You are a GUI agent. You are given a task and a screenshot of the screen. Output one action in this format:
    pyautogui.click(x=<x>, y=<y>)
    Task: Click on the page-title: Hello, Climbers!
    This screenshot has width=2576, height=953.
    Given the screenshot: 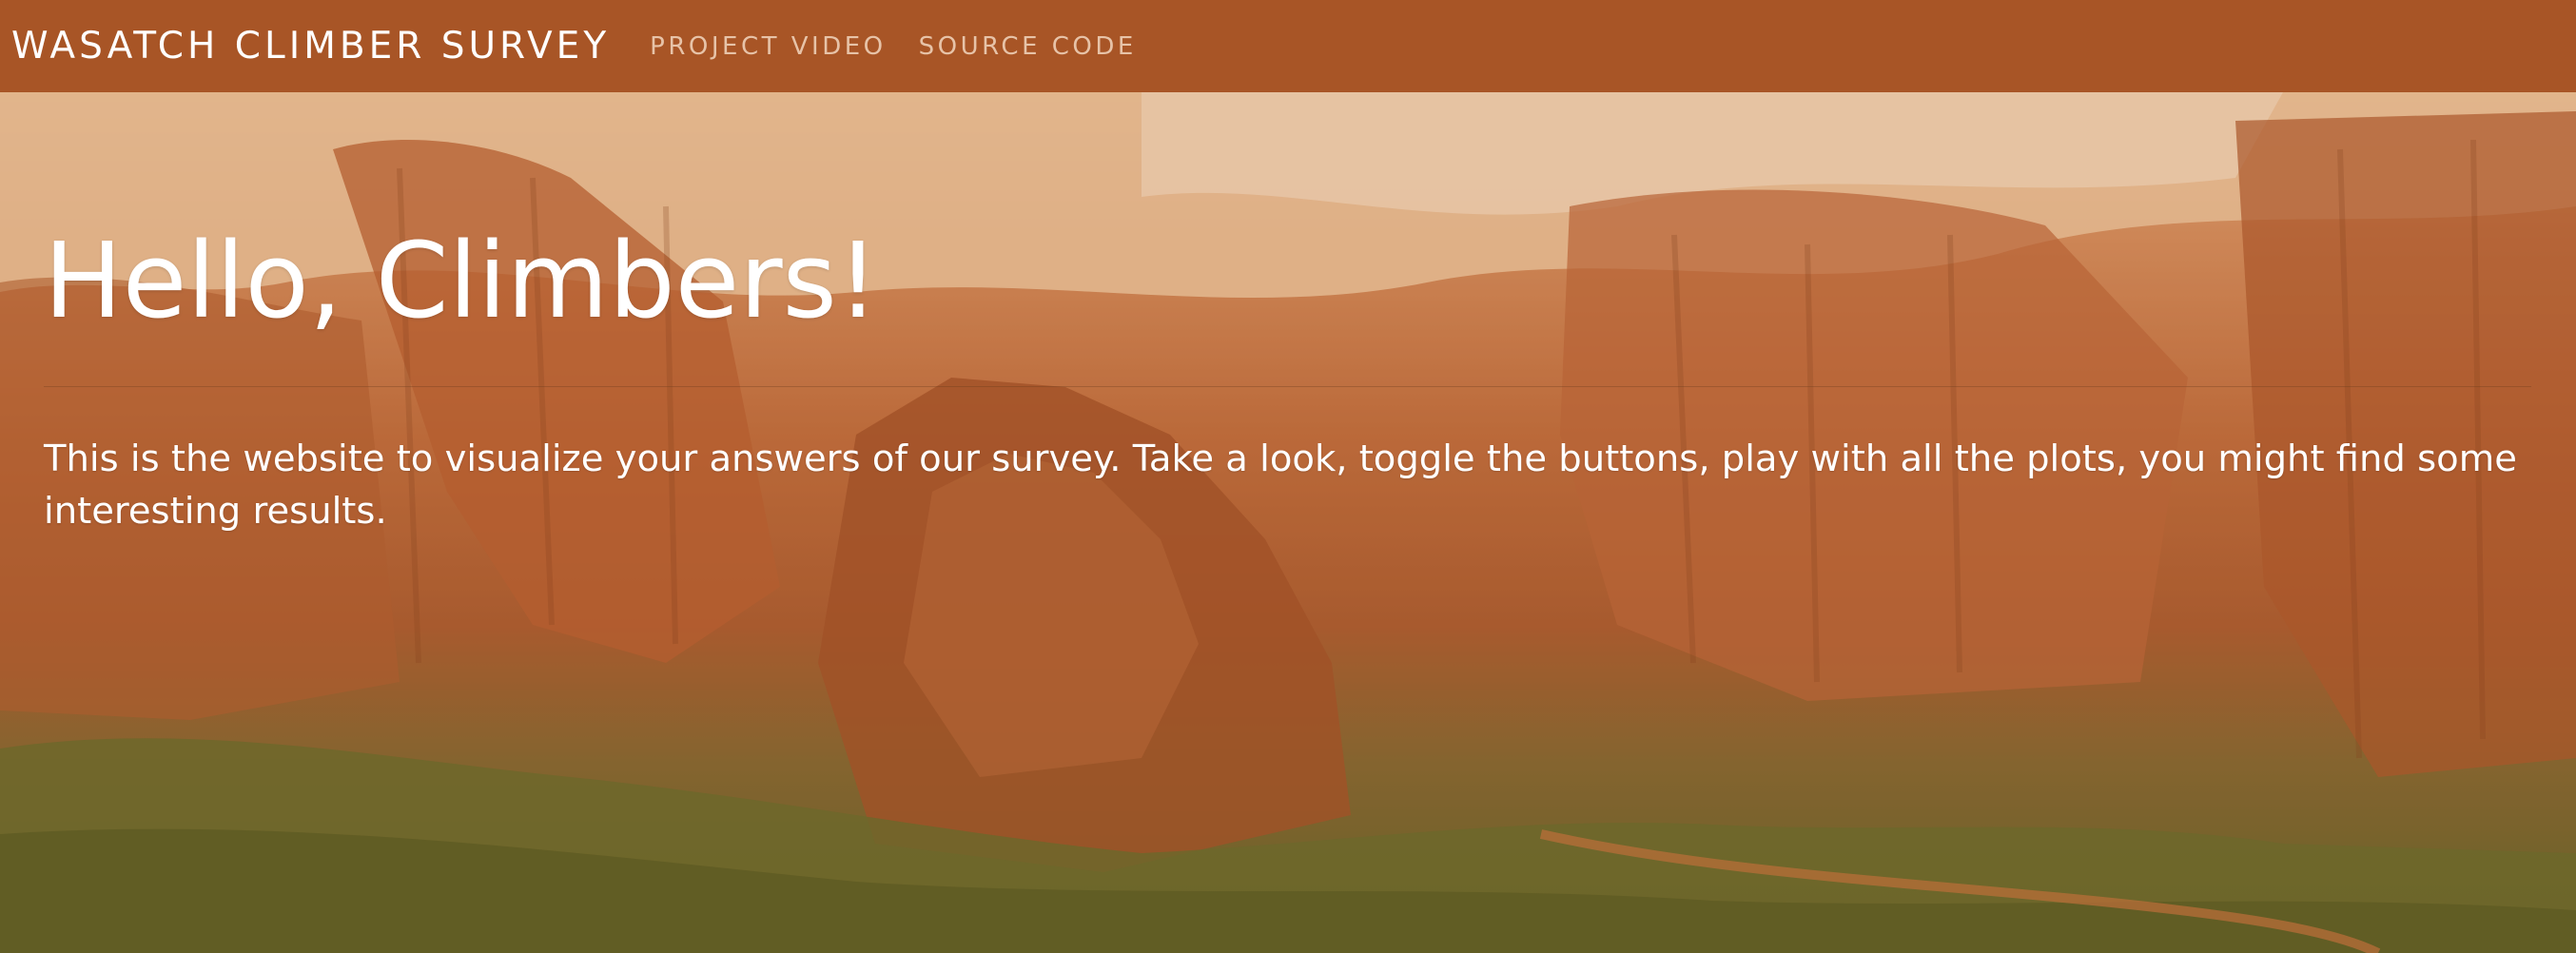 What is the action you would take?
    pyautogui.click(x=462, y=280)
    